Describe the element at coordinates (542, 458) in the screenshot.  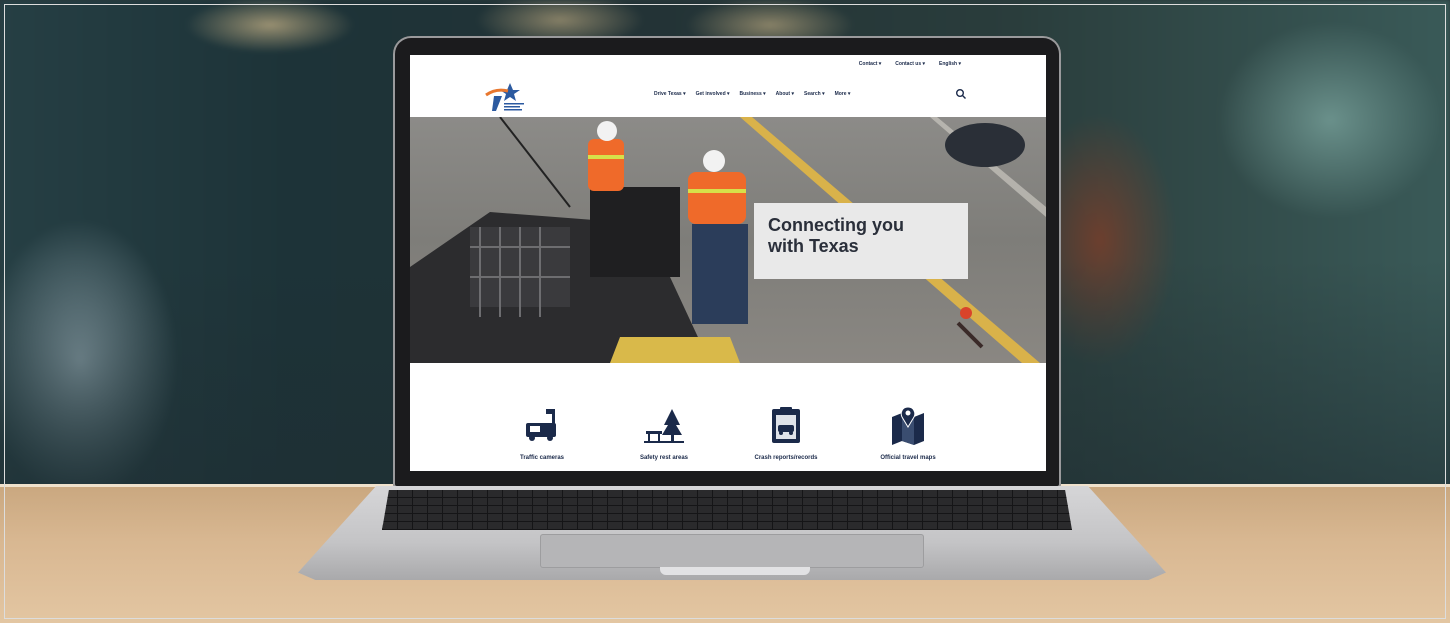
I see `tile-label-1: Traffic cameras` at that location.